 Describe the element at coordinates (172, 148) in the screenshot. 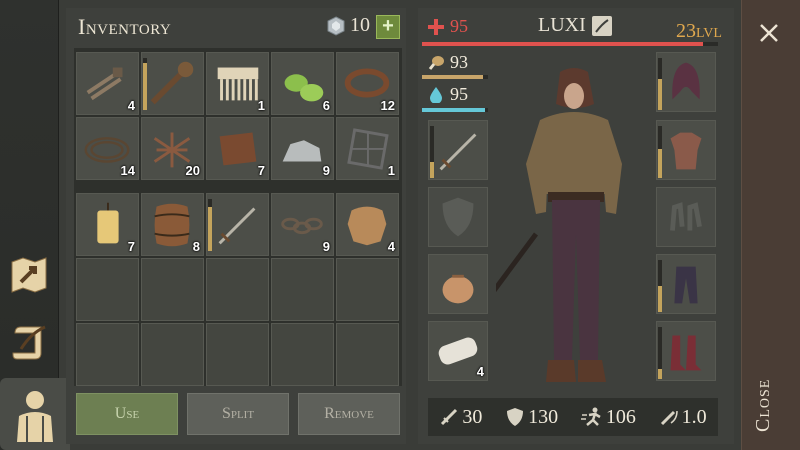

I see `inventory-slot: 20` at that location.